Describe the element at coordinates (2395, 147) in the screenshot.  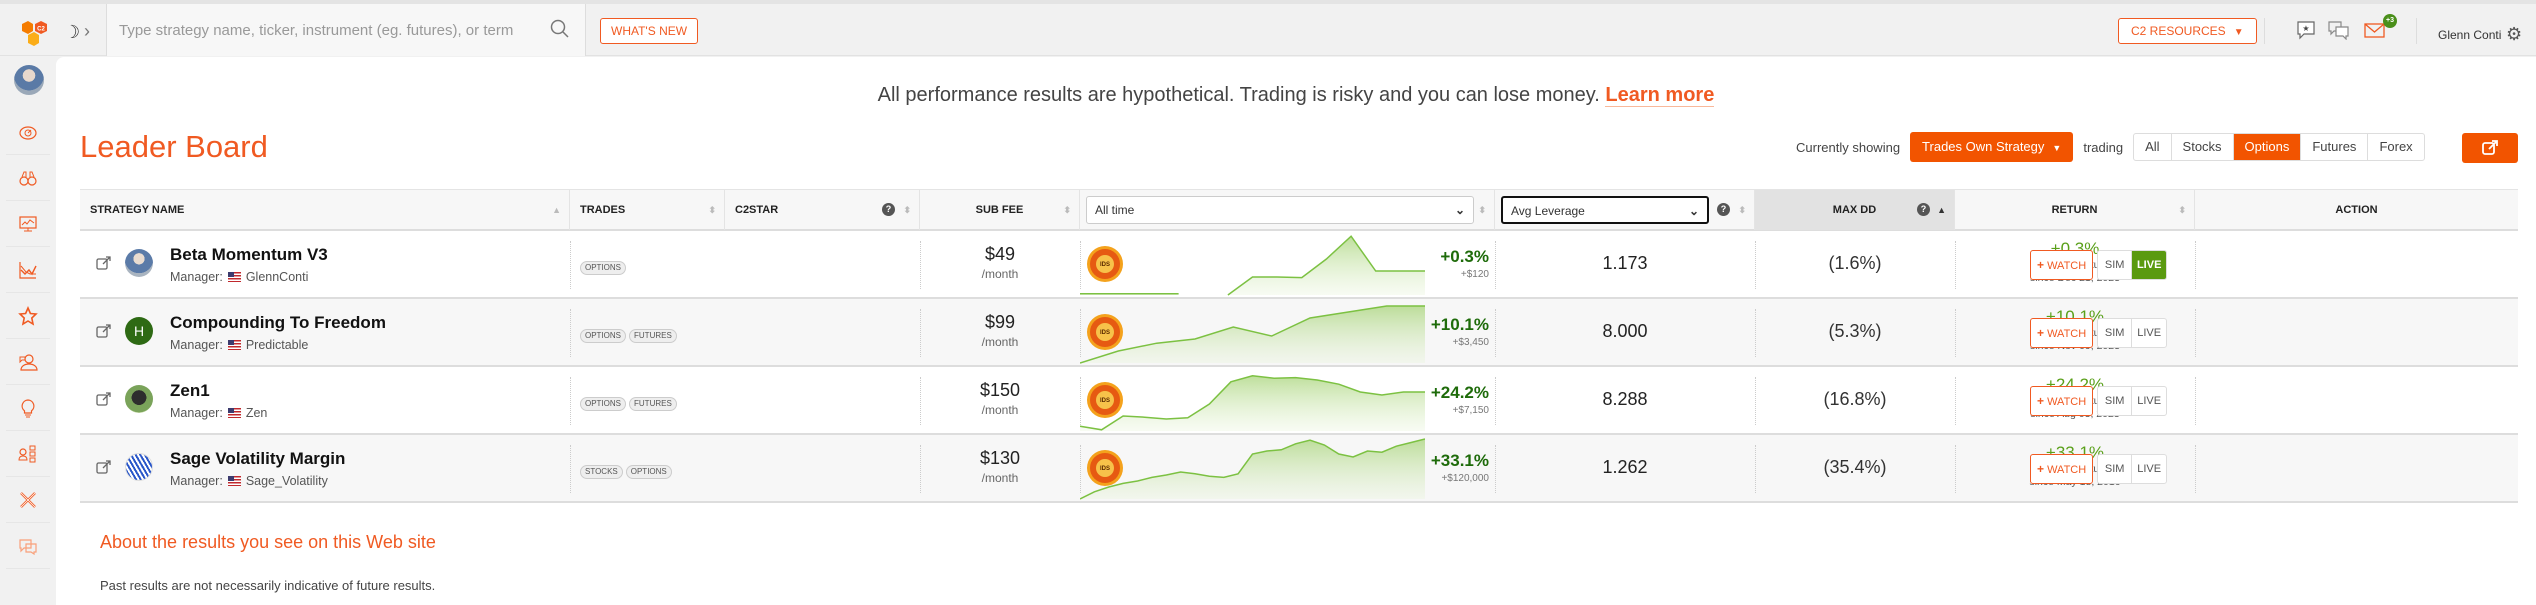
I see `tab-forex: Forex` at that location.